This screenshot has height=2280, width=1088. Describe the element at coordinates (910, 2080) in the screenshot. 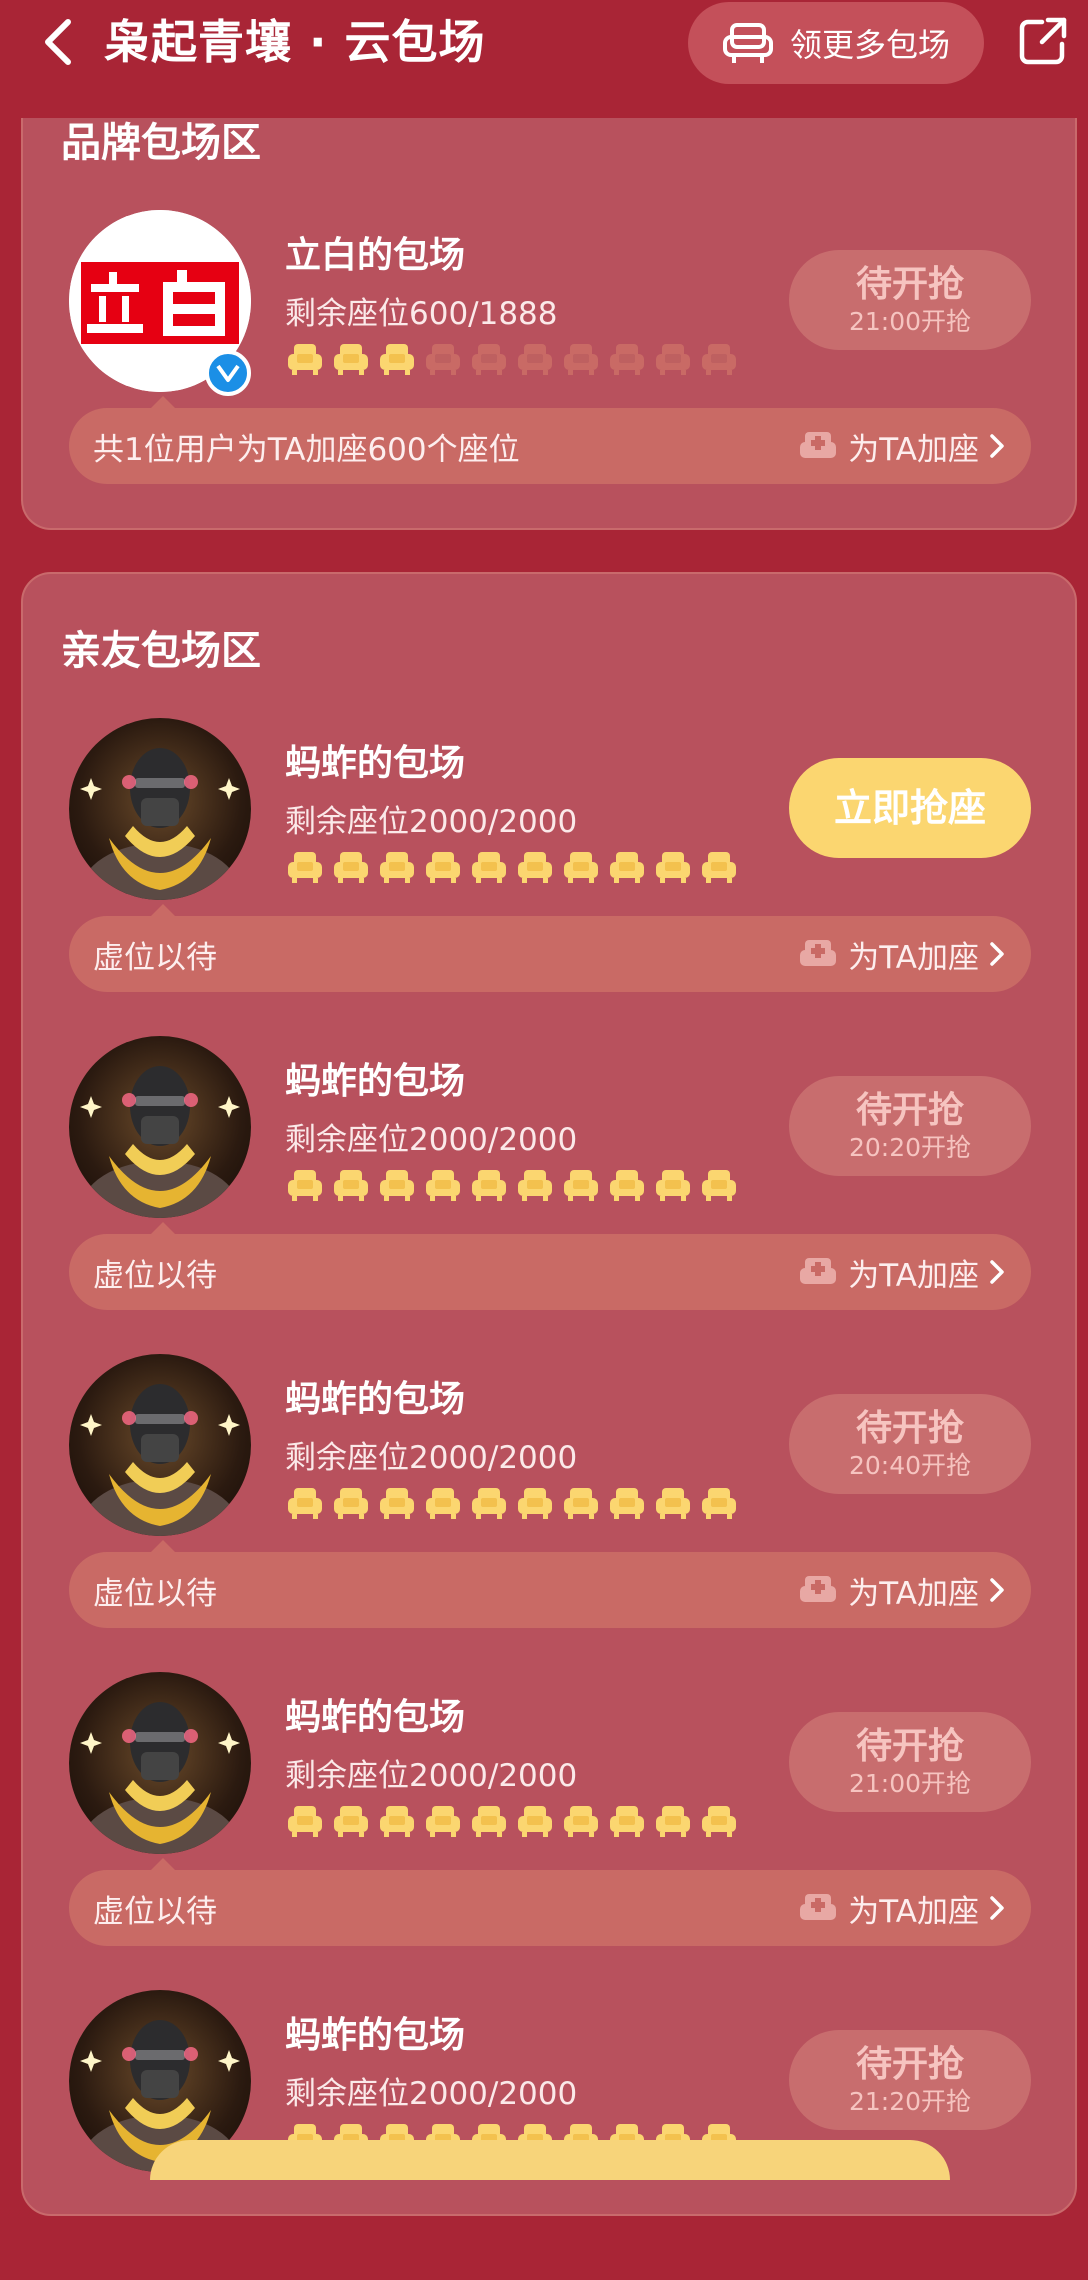

I see `grab-seat-button: 待开抢 21:20开抢` at that location.